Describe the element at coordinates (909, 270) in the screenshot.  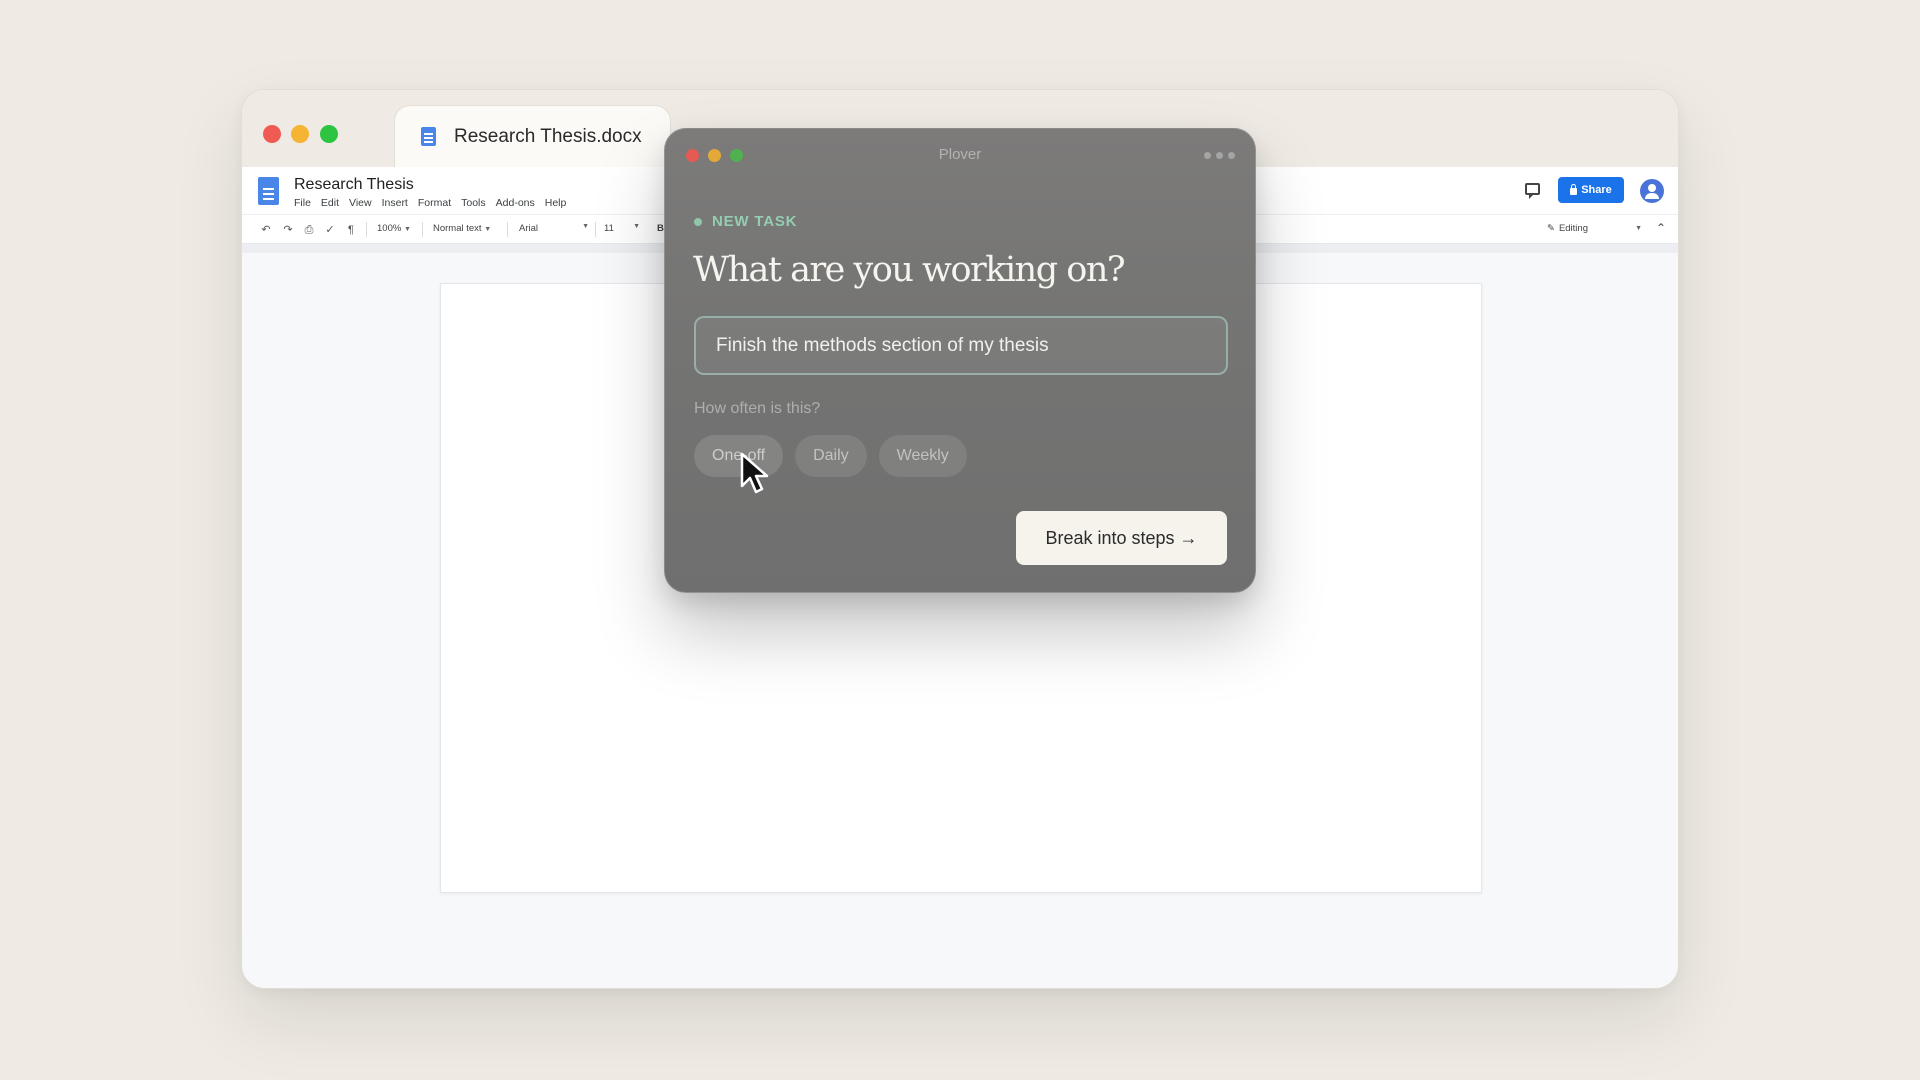
I see `plover-headline: What are you working on?` at that location.